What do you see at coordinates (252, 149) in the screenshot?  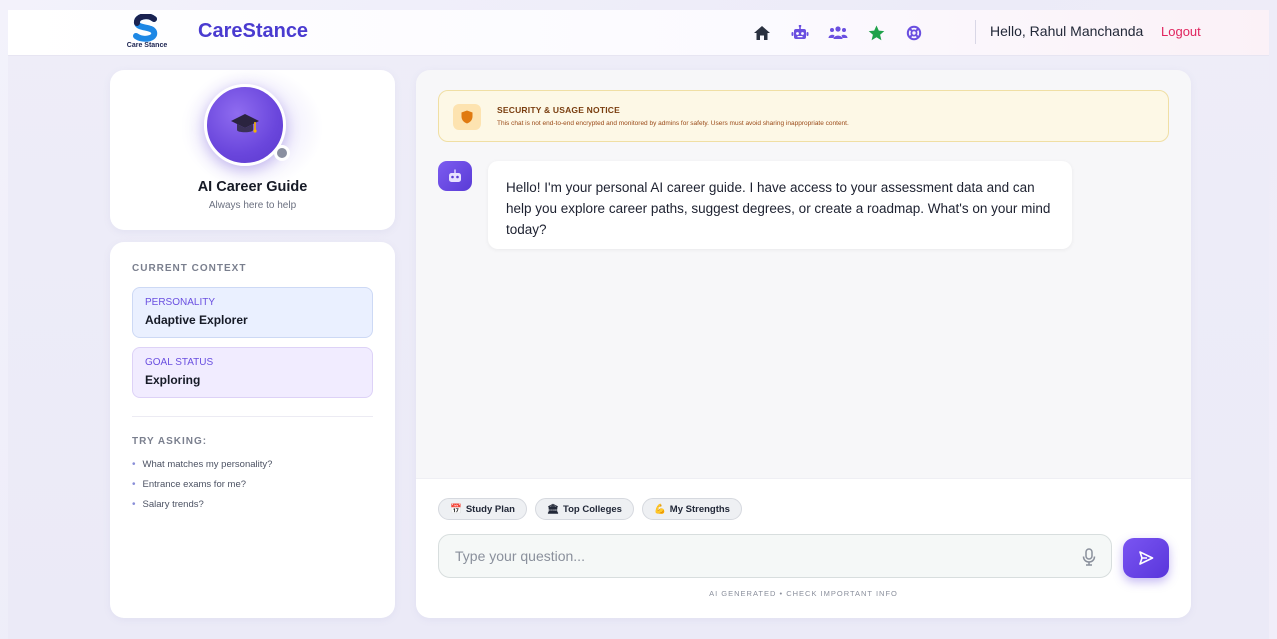 I see `profile-card: AI Career Guide Always here to help` at bounding box center [252, 149].